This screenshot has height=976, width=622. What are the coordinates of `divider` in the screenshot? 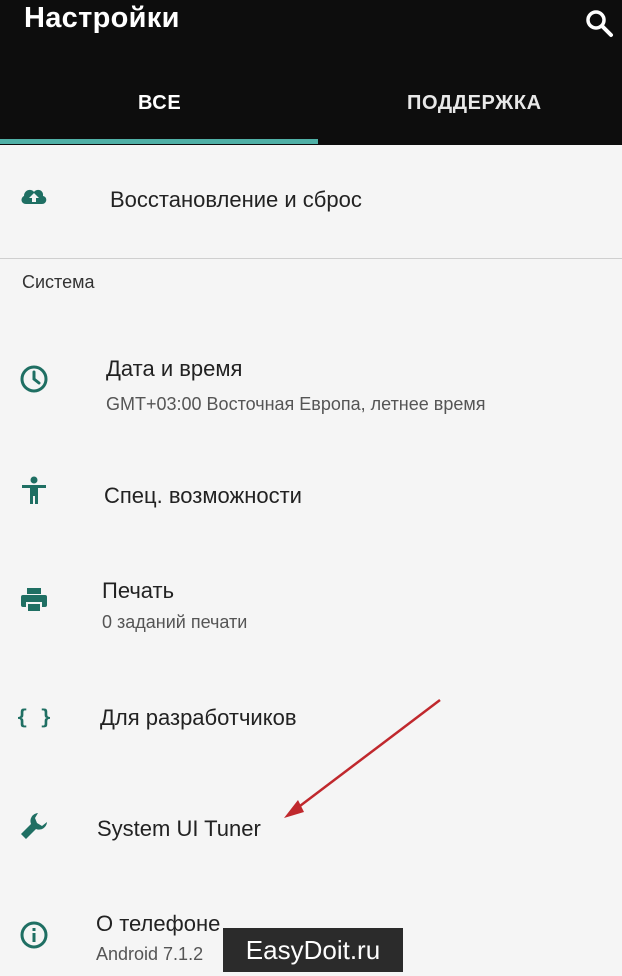 It's located at (311, 258).